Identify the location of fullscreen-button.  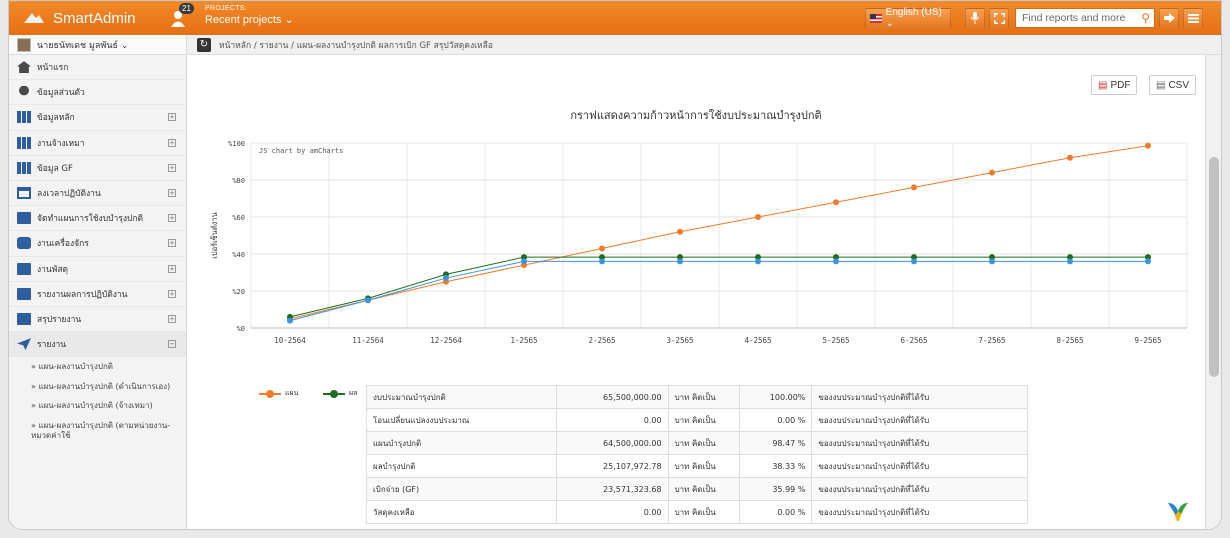
(999, 18).